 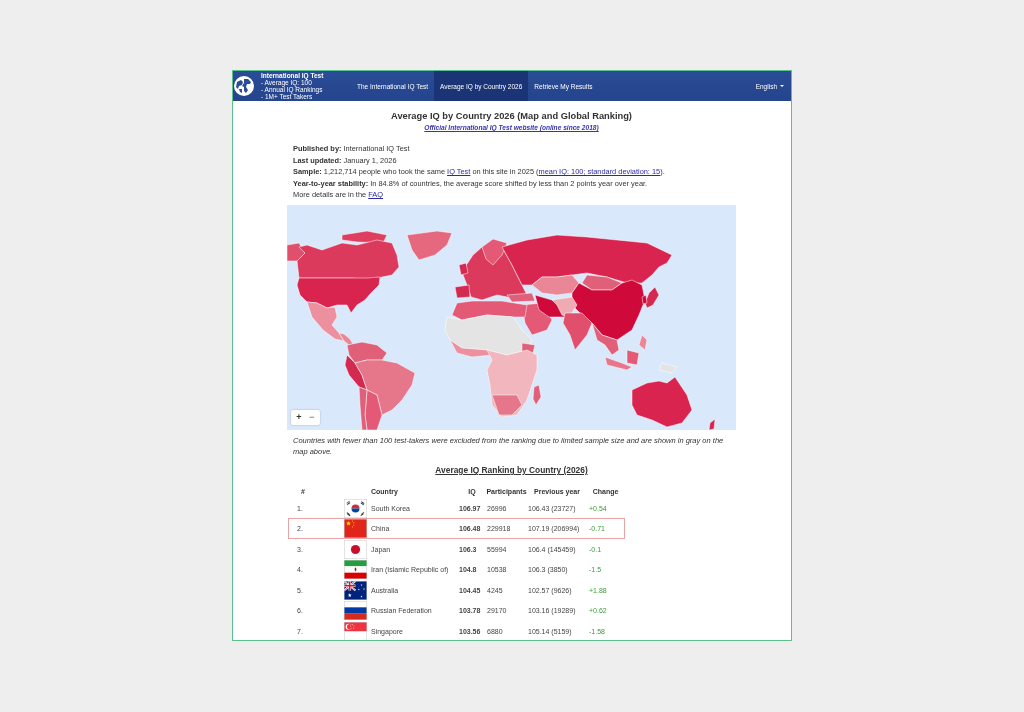 I want to click on japan-flag-icon, so click(x=355, y=549).